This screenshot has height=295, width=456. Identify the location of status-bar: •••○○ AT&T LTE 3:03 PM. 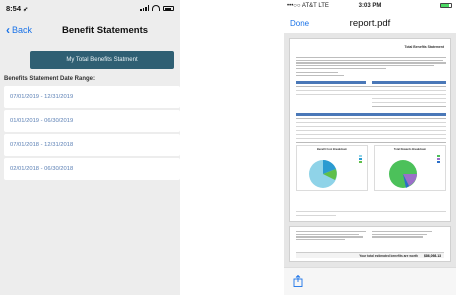
(370, 7).